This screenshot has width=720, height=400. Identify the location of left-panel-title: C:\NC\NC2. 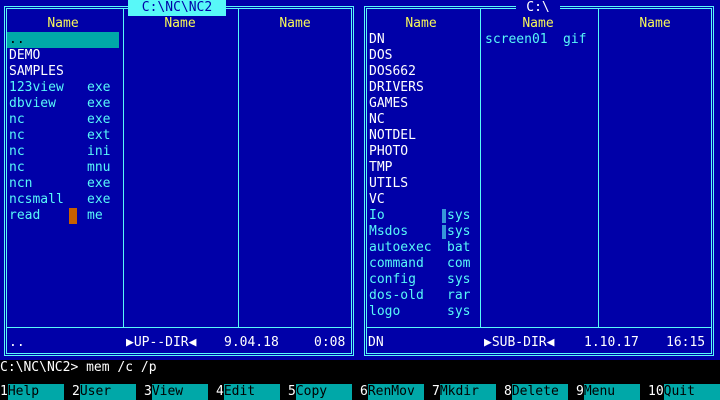
(177, 8).